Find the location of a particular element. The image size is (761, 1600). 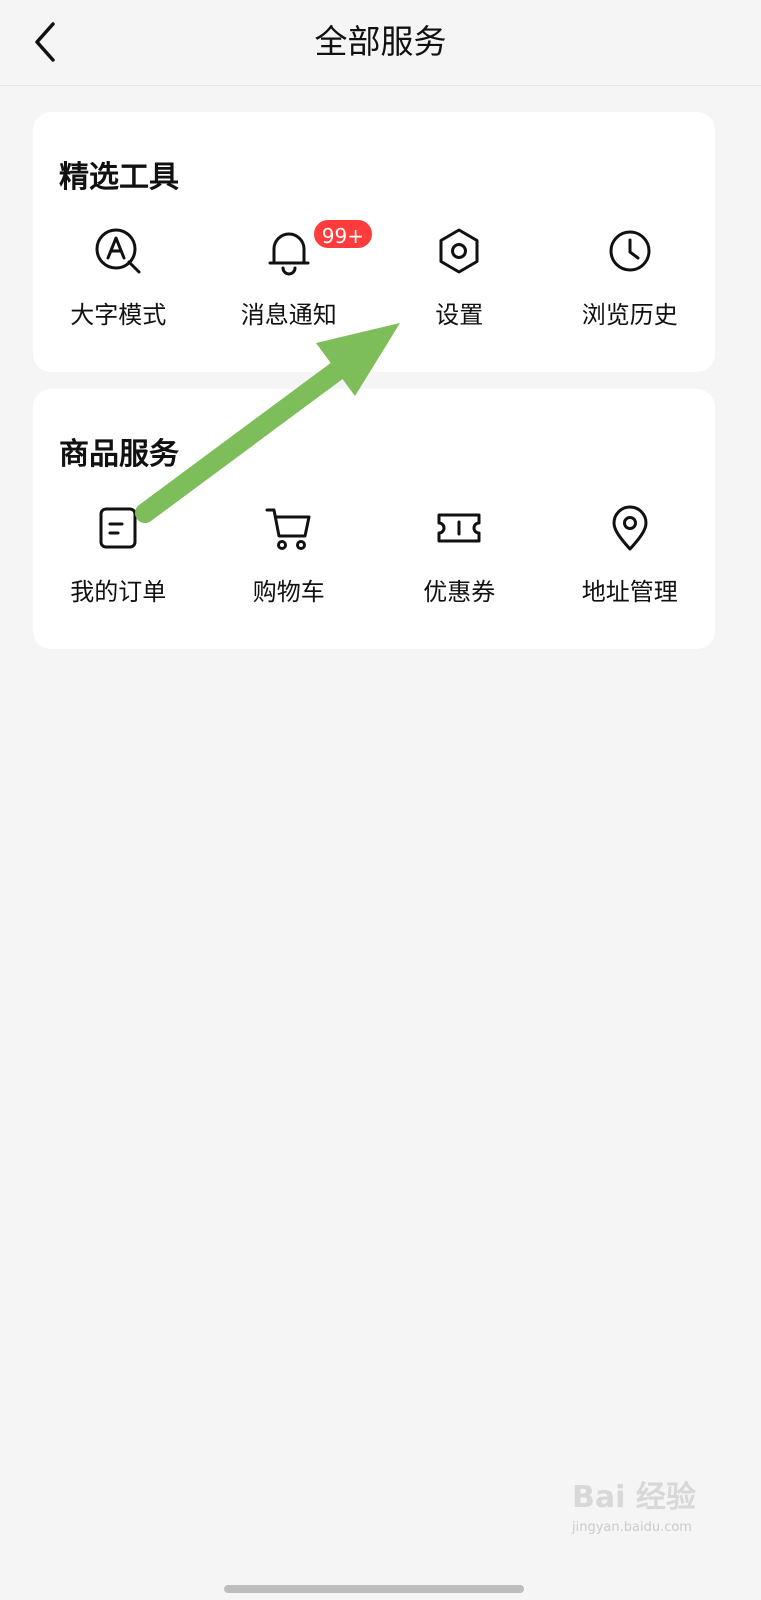

tool-large-text-mode: 大字模式 is located at coordinates (118, 284).